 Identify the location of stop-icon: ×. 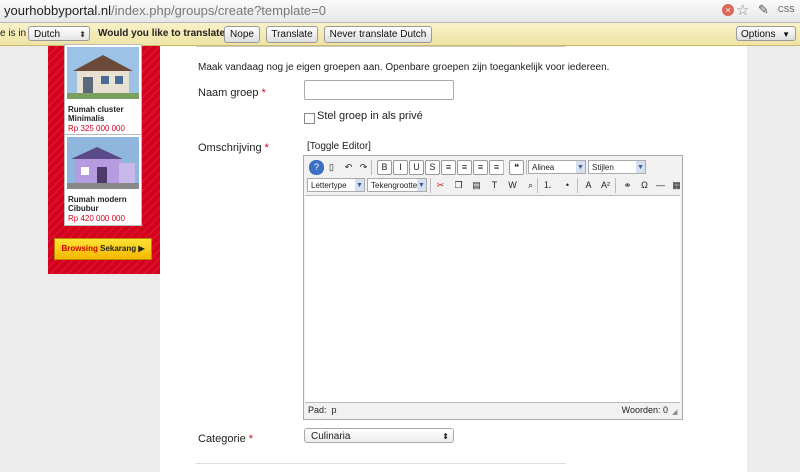
(728, 10).